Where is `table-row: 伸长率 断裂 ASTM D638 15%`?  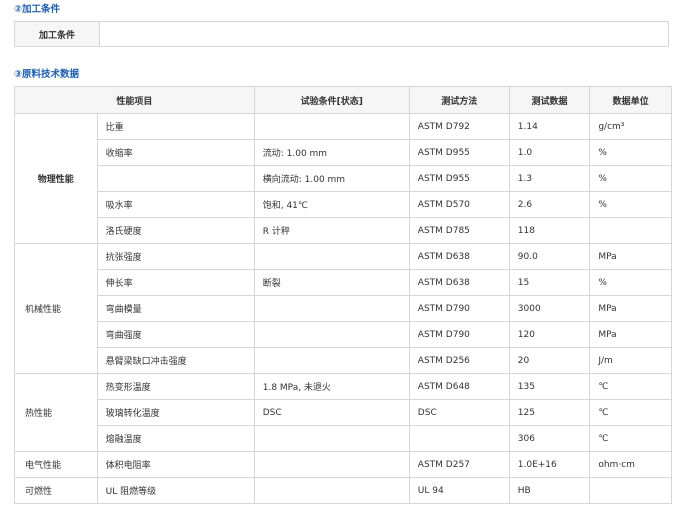
table-row: 伸长率 断裂 ASTM D638 15% is located at coordinates (343, 282).